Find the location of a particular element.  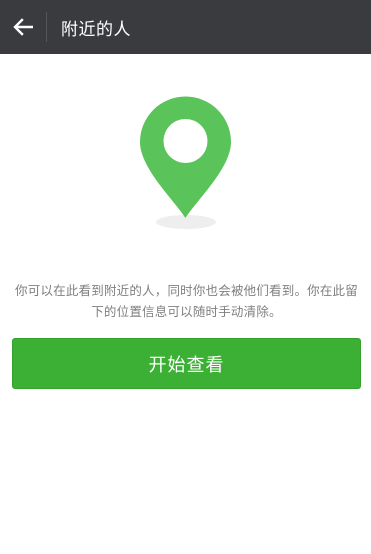

location-illustration is located at coordinates (185, 165).